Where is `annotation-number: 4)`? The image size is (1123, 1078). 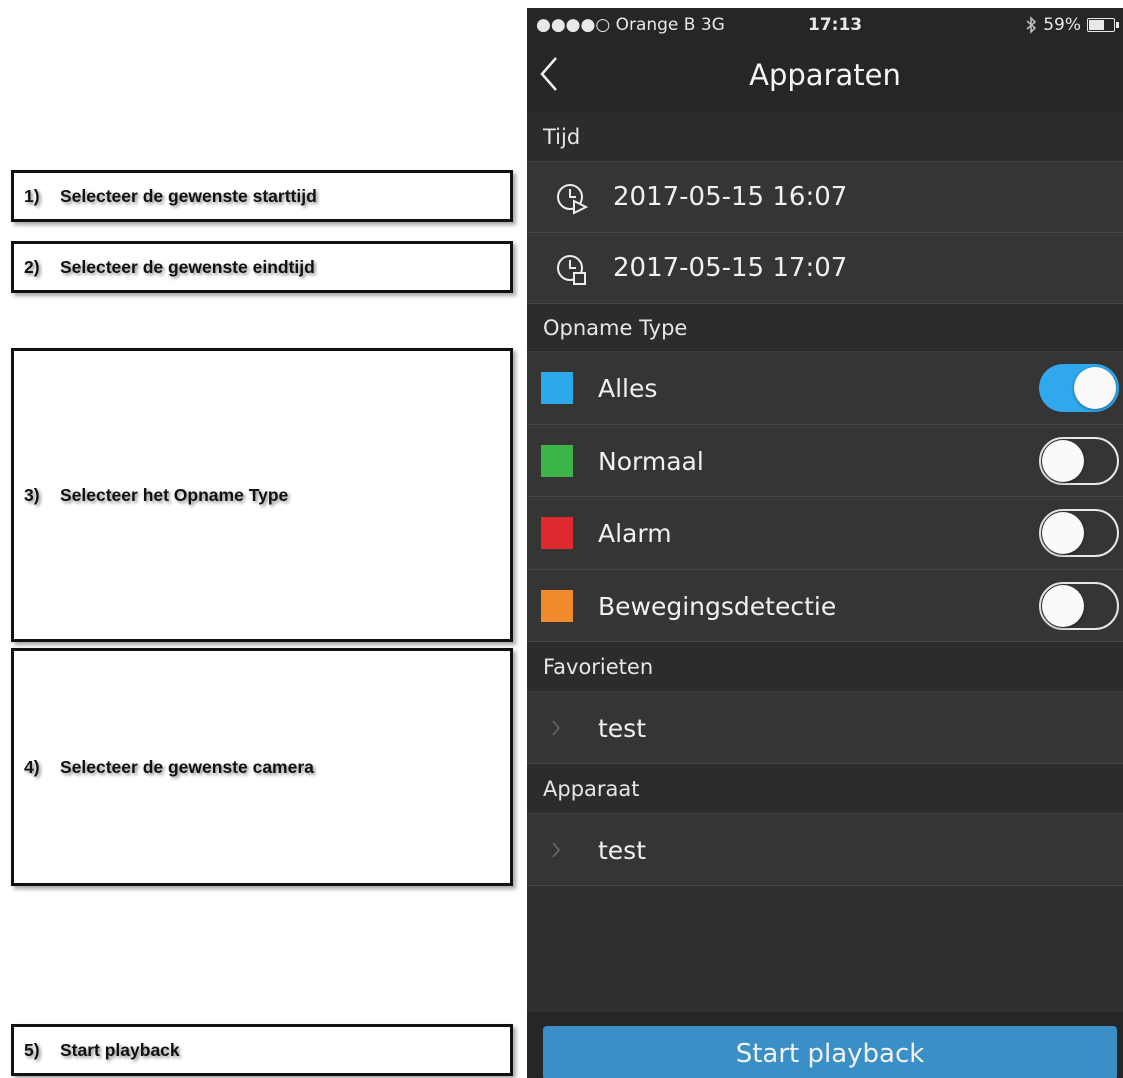 annotation-number: 4) is located at coordinates (32, 766).